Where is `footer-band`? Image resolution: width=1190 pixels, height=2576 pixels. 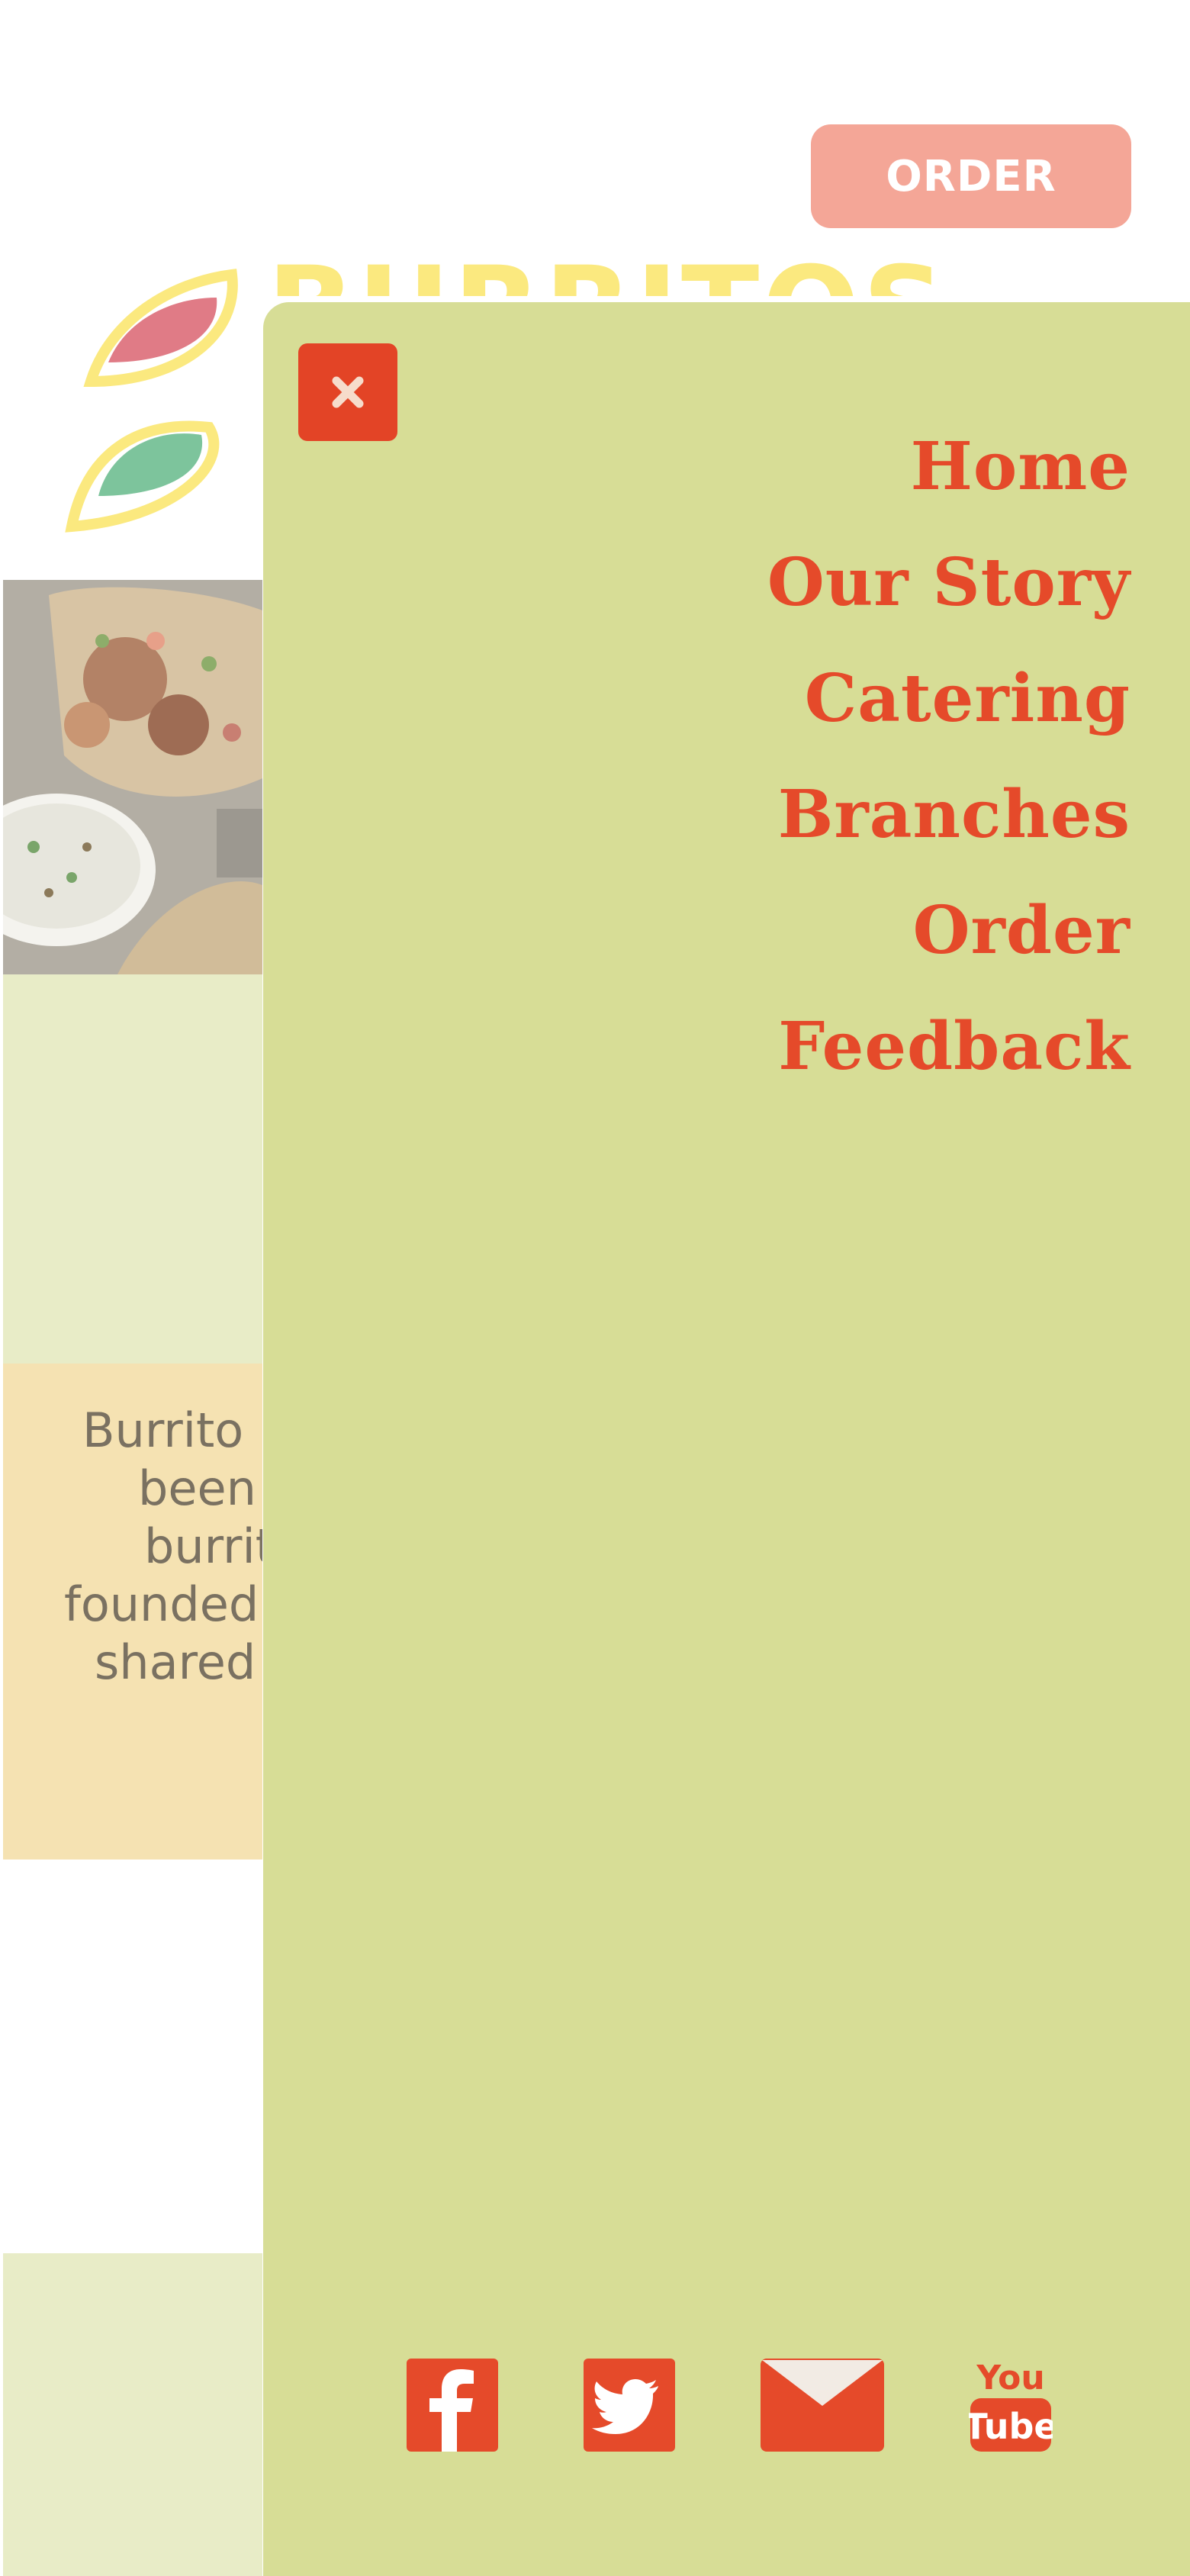
footer-band is located at coordinates (132, 2414).